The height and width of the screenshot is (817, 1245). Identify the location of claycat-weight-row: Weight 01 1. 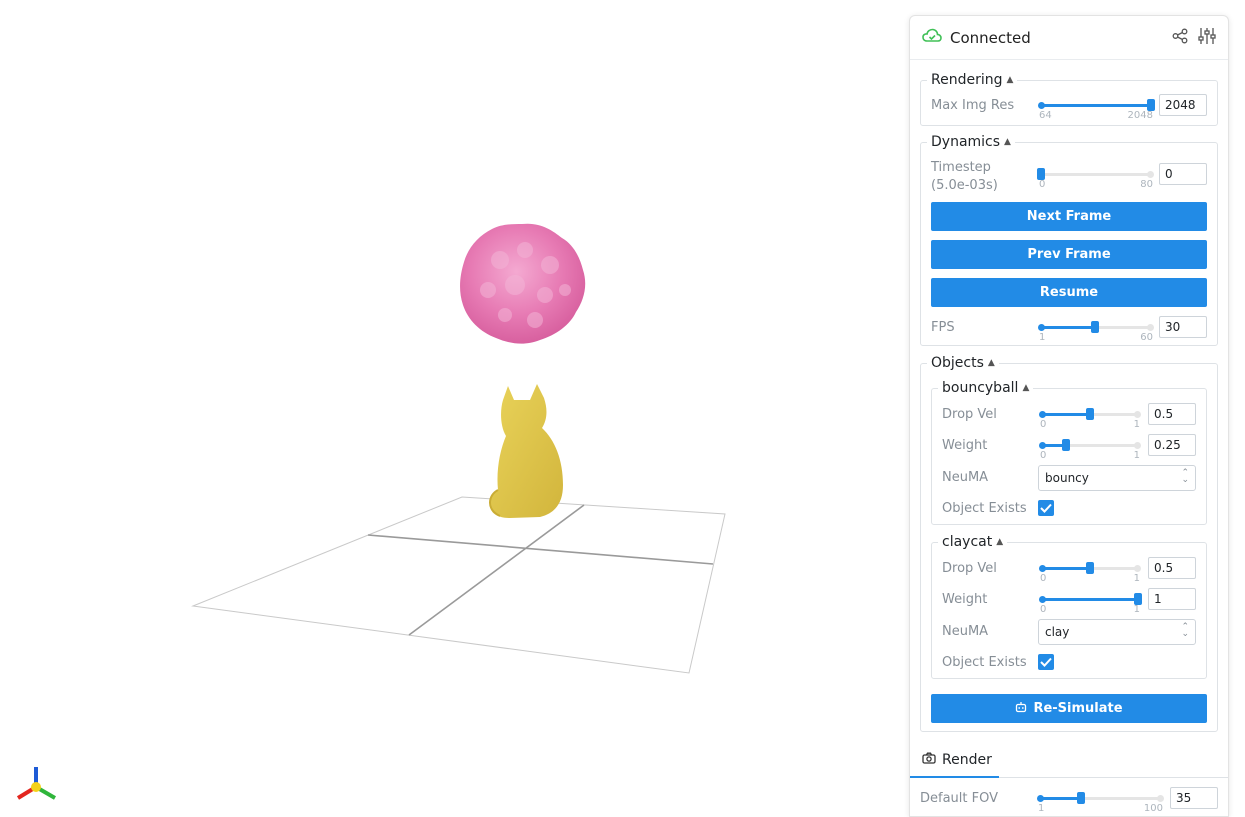
(1069, 602).